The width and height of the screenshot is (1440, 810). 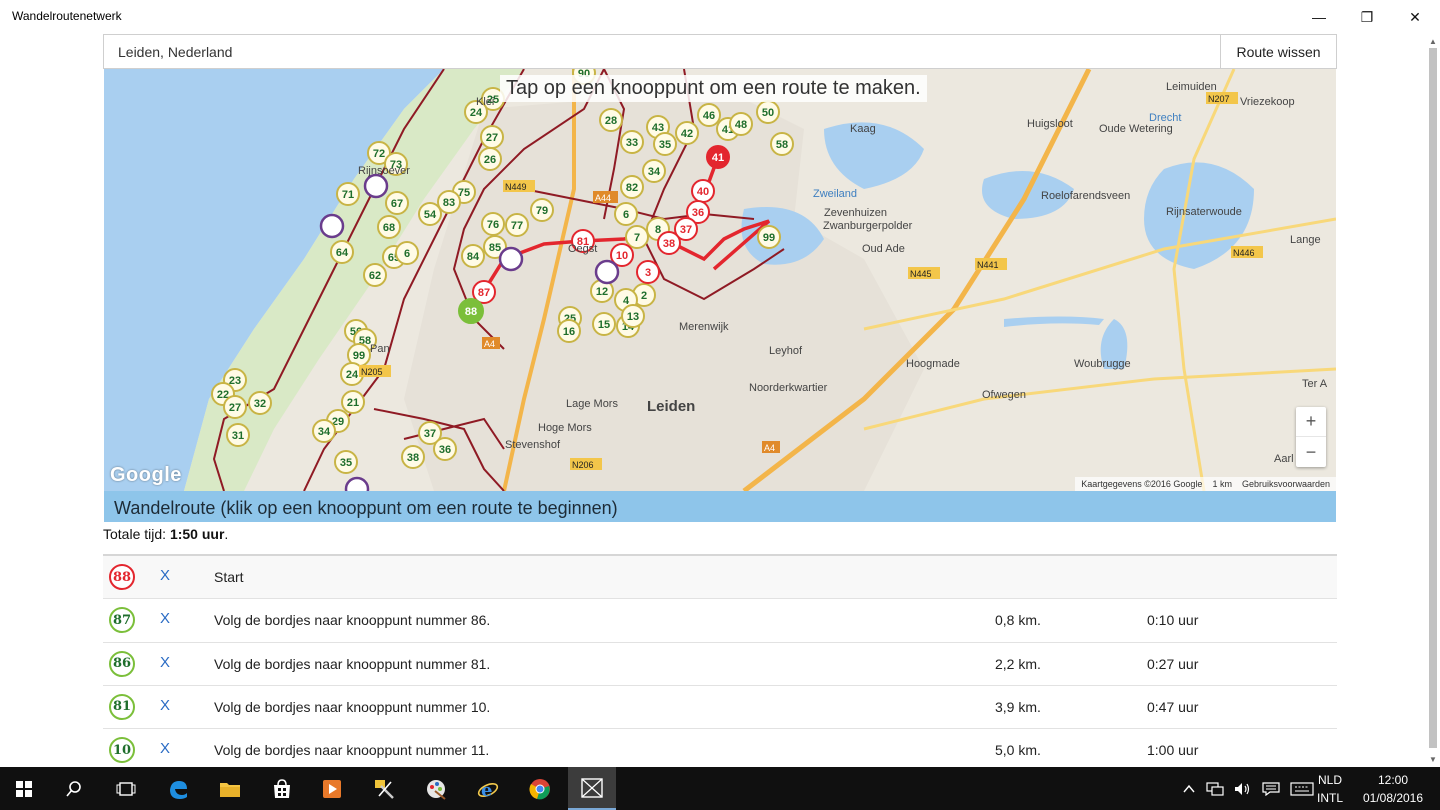 I want to click on clock: 12:00 01/08/2016, so click(x=1393, y=789).